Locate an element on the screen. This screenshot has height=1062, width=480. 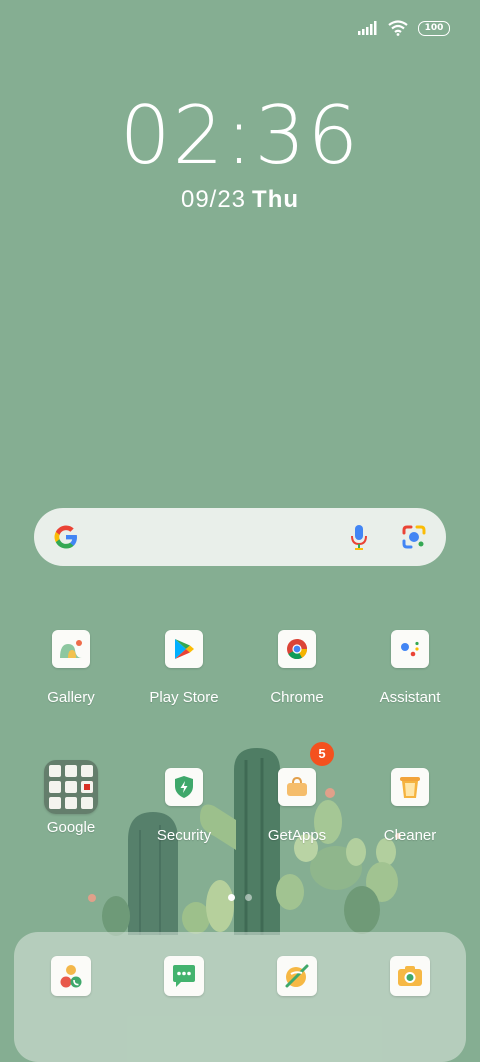
app-play-store: Play Store is located at coordinates (184, 668).